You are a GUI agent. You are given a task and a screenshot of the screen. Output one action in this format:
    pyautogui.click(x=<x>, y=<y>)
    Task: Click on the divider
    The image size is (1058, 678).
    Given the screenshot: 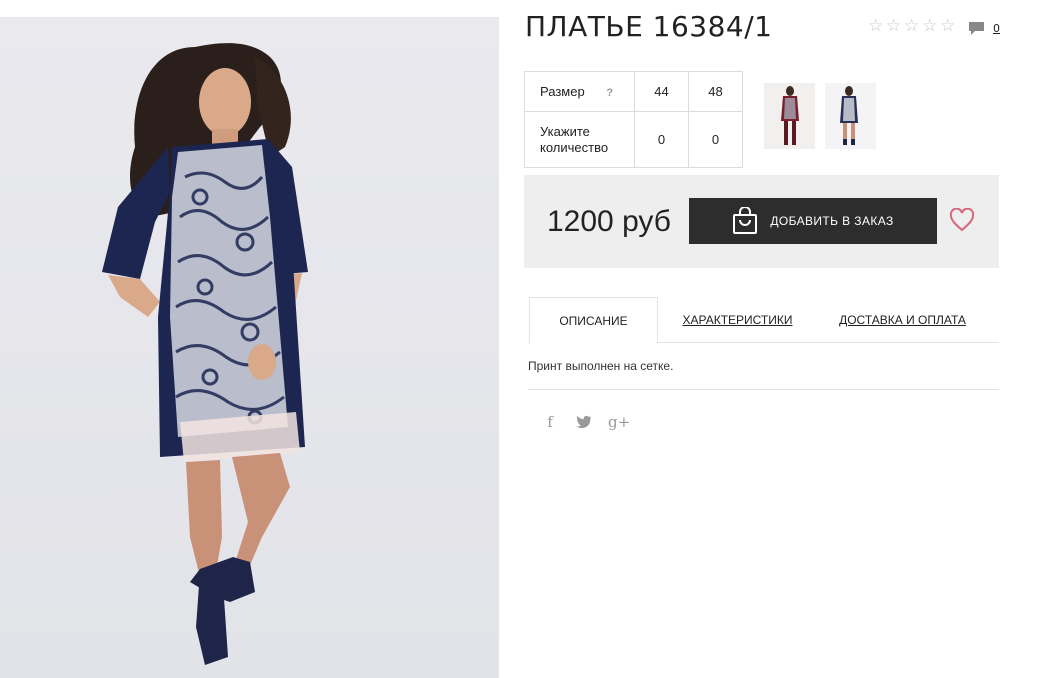 What is the action you would take?
    pyautogui.click(x=763, y=389)
    